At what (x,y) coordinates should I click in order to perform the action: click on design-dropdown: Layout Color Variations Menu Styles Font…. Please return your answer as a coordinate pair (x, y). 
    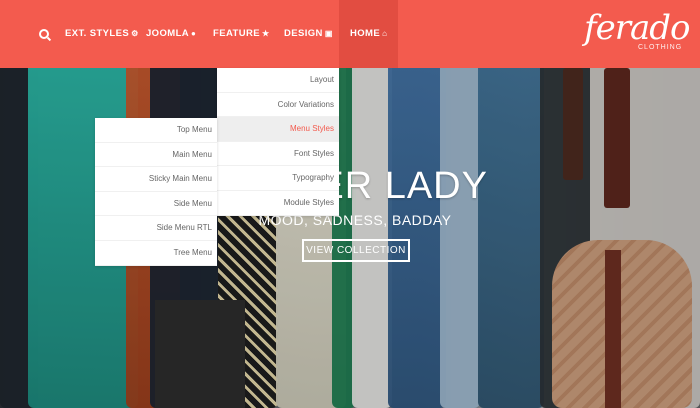
    Looking at the image, I should click on (278, 142).